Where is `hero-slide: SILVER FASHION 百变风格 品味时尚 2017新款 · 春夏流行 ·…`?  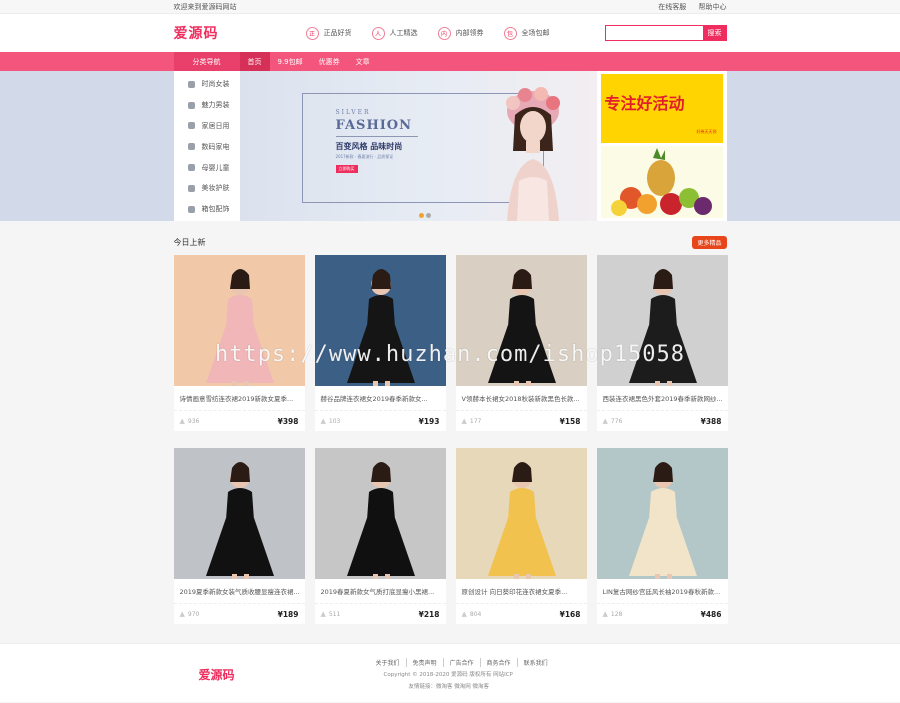 hero-slide: SILVER FASHION 百变风格 品味时尚 2017新款 · 春夏流行 ·… is located at coordinates (418, 146).